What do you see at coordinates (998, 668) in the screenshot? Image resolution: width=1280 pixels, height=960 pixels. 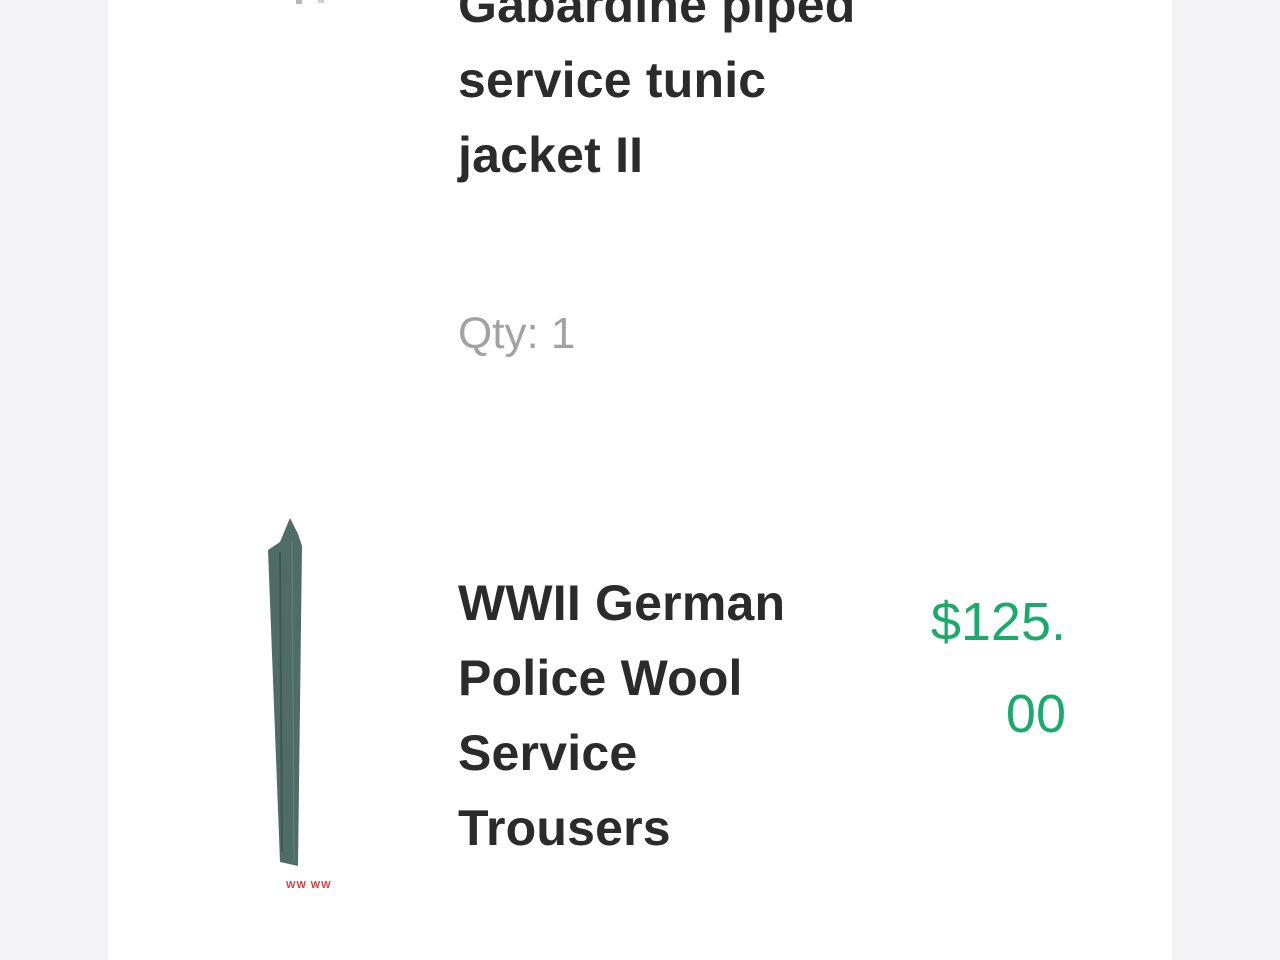 I see `item-price: $125.00` at bounding box center [998, 668].